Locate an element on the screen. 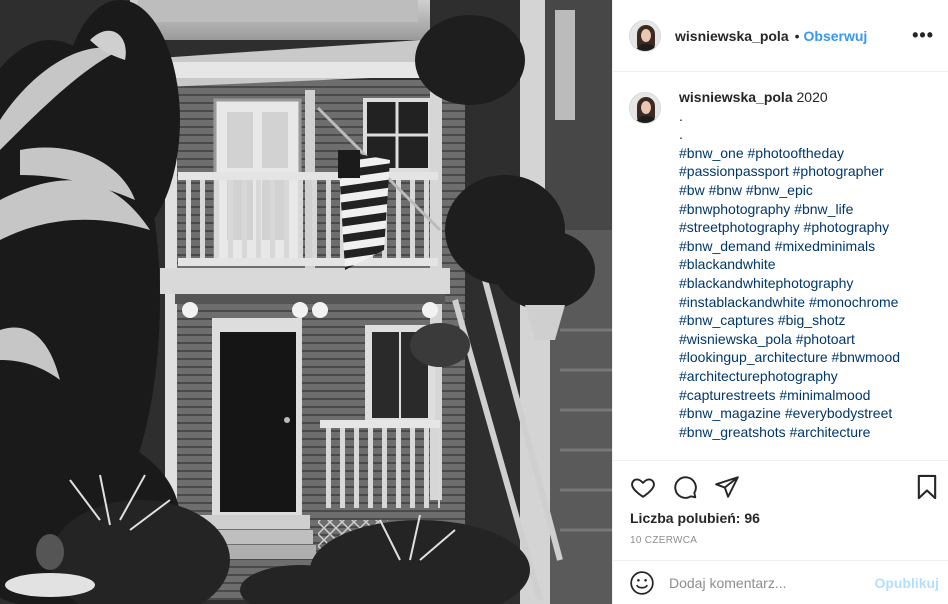 The width and height of the screenshot is (948, 604). header-username: wisniewska_pola is located at coordinates (732, 36).